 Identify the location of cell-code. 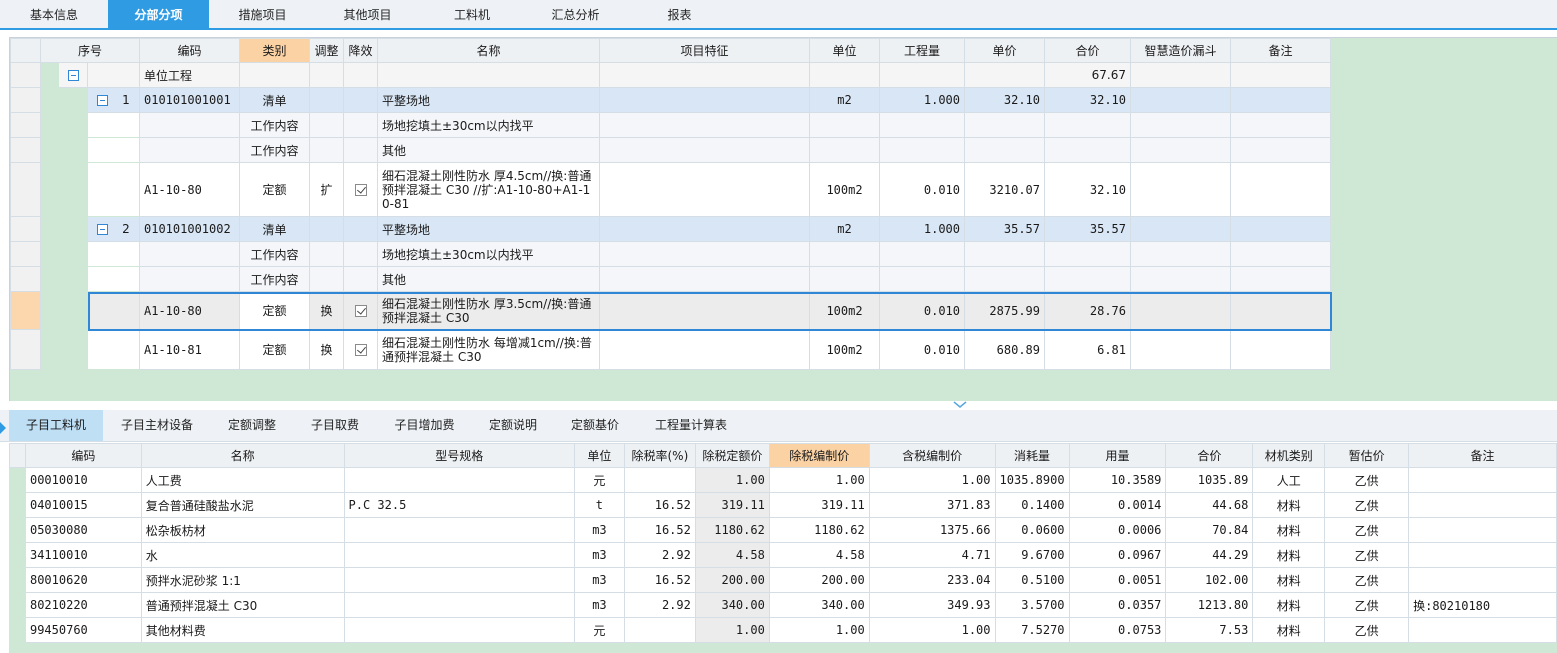
(189, 125).